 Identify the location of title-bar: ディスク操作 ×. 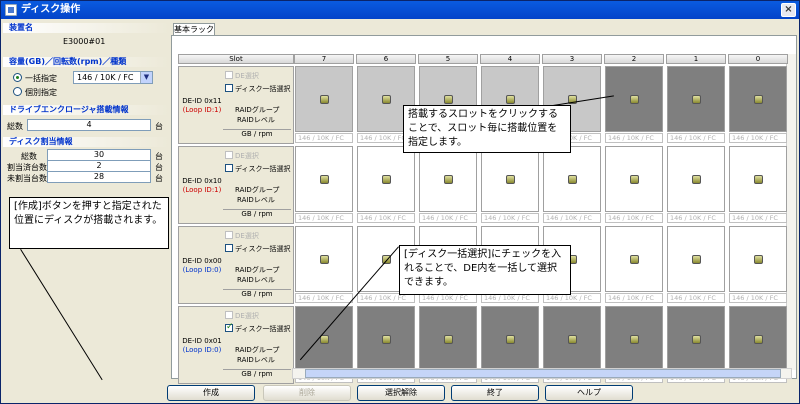
(400, 10).